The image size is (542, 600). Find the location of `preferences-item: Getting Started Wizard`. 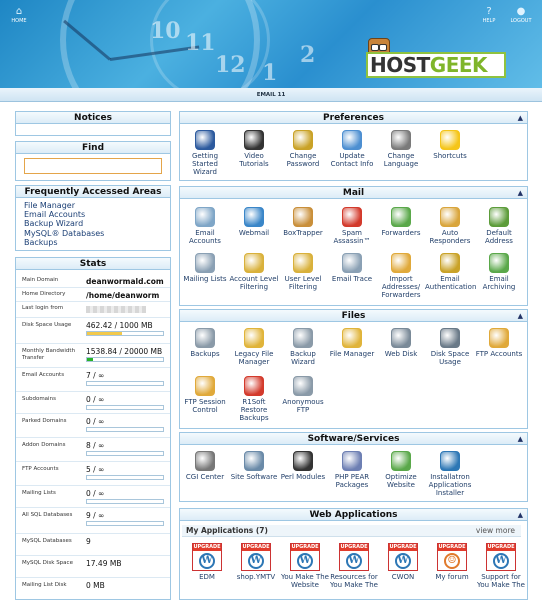

preferences-item: Getting Started Wizard is located at coordinates (205, 153).